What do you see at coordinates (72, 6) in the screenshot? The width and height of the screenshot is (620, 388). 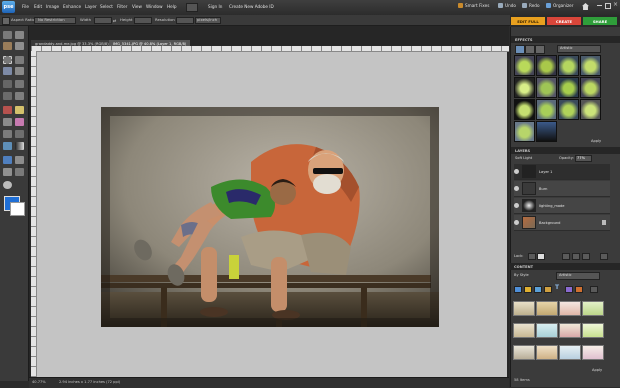 I see `menu-enhance: Enhance` at bounding box center [72, 6].